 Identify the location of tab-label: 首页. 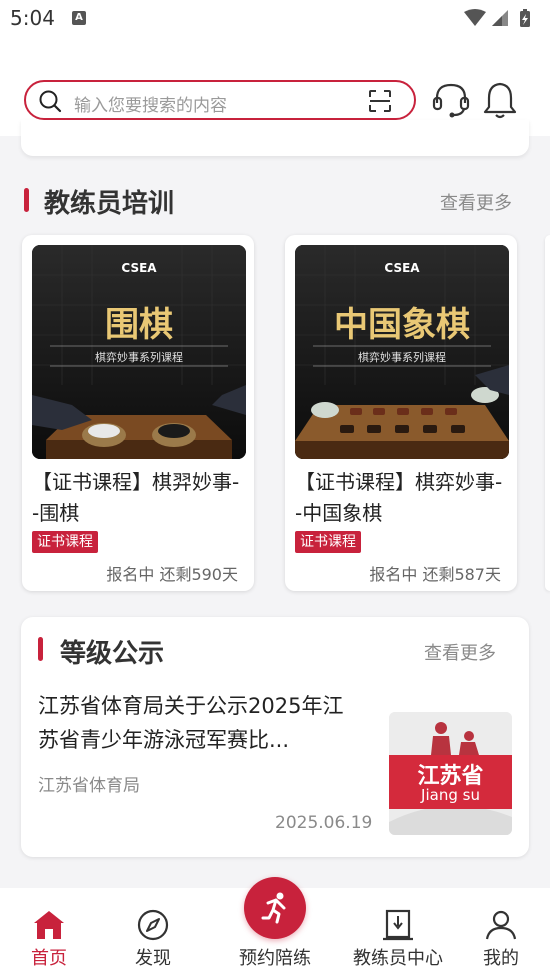
(49, 958).